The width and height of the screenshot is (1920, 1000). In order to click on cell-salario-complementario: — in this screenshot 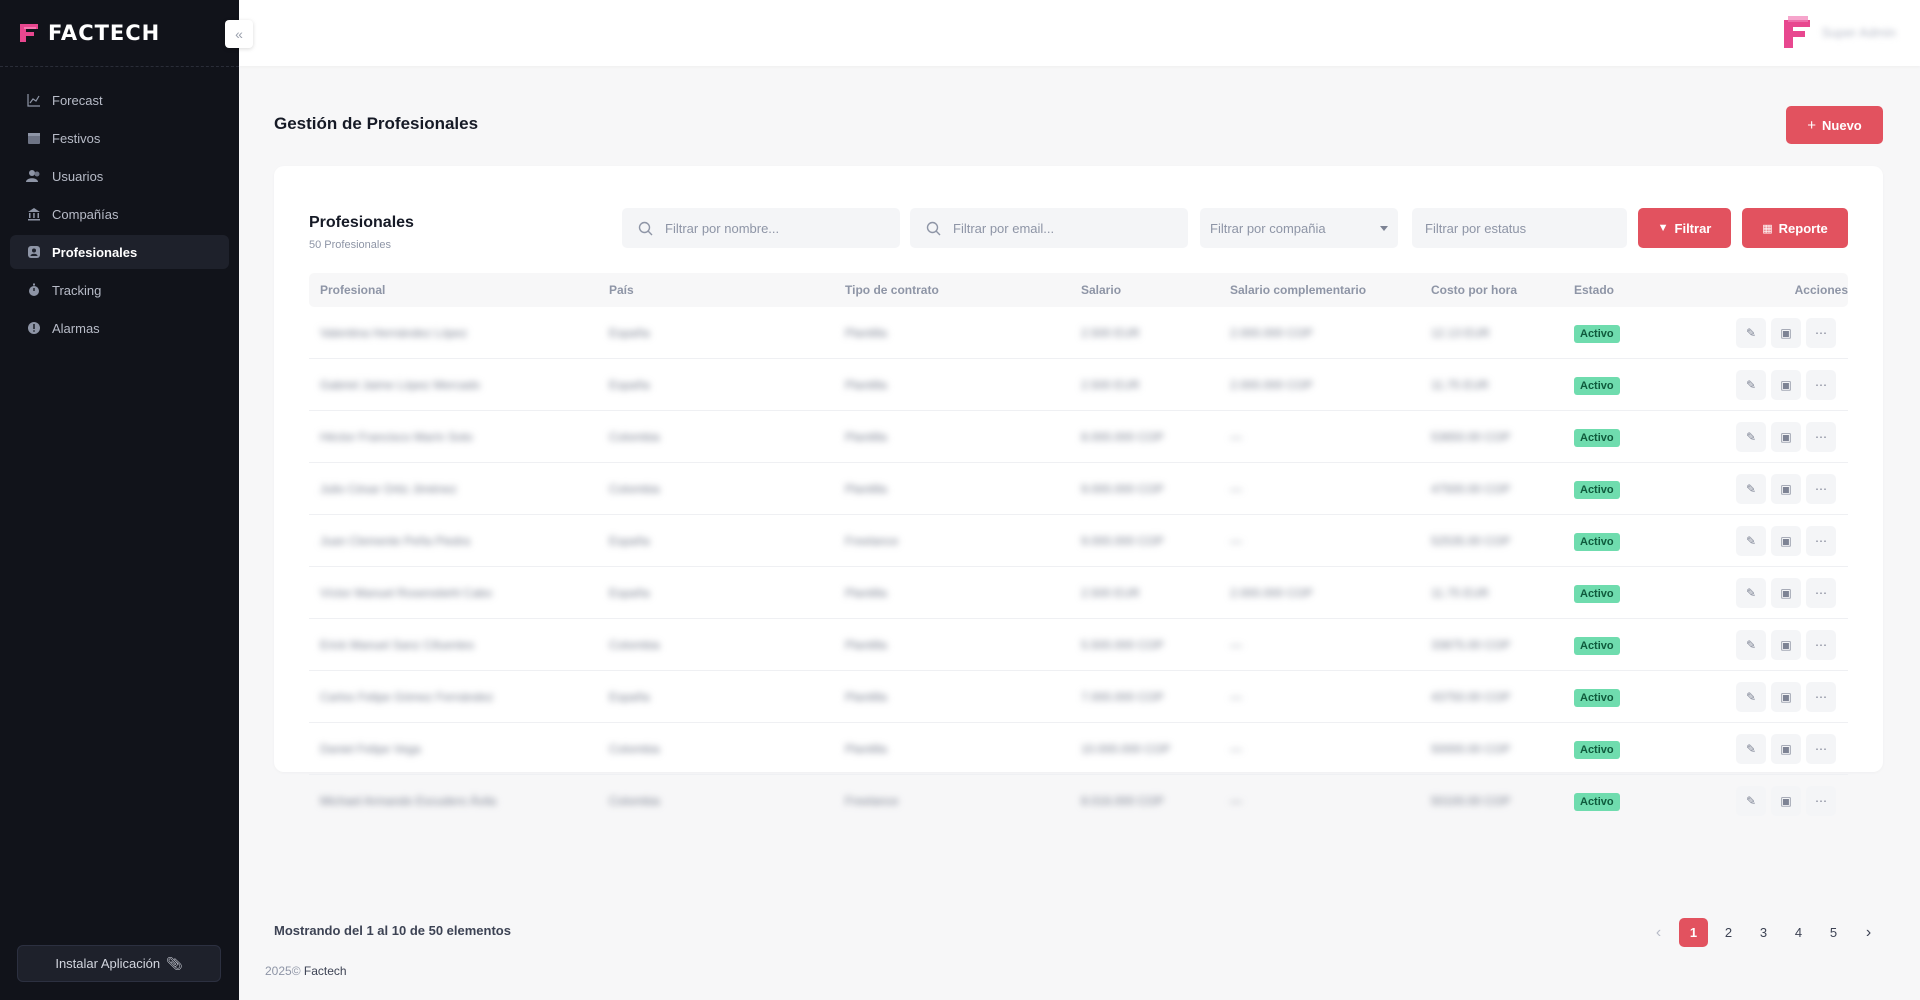, I will do `click(1236, 488)`.